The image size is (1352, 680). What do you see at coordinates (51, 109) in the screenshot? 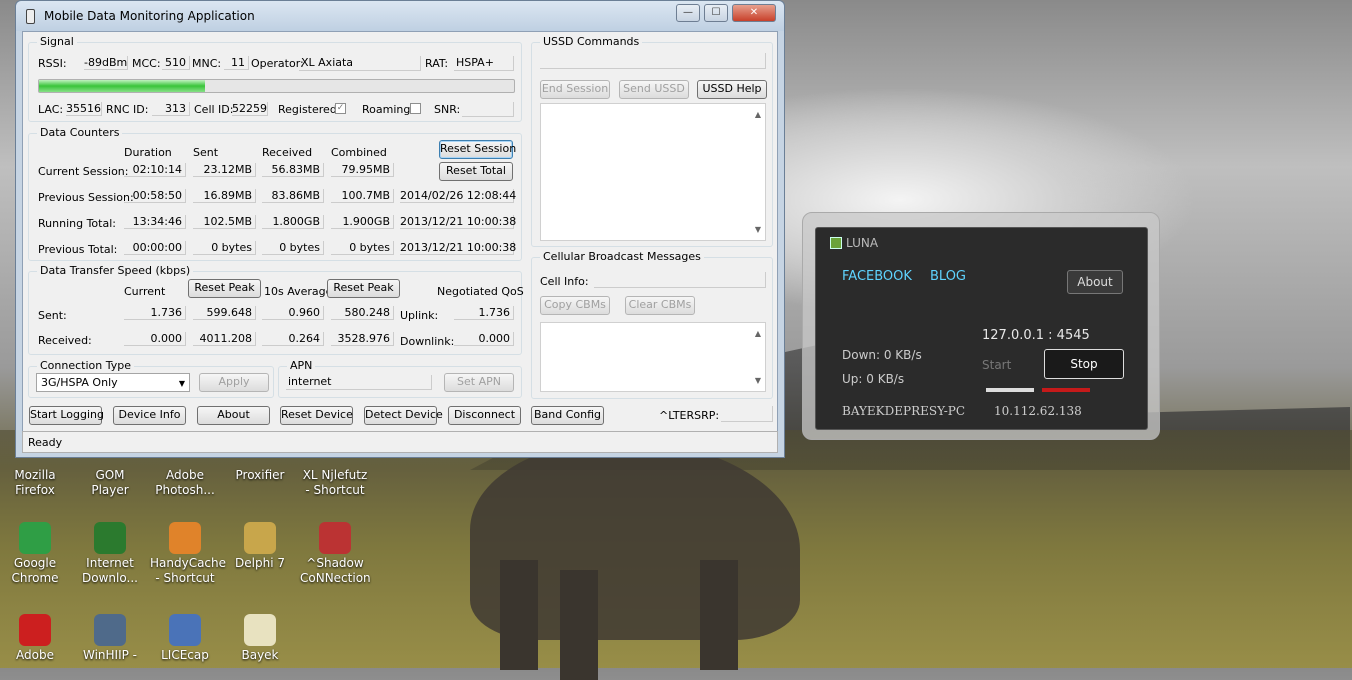
I see `lac-label: LAC:` at bounding box center [51, 109].